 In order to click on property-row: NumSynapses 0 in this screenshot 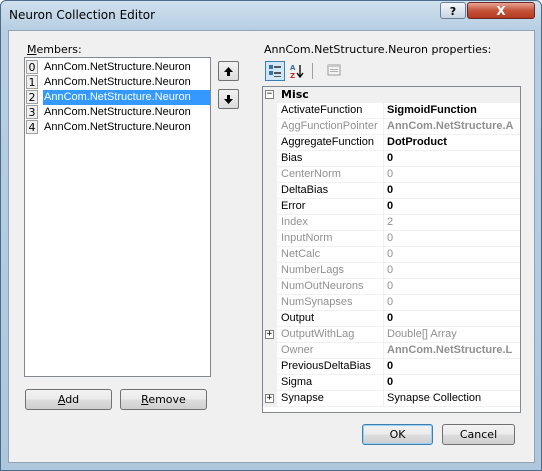, I will do `click(391, 303)`.